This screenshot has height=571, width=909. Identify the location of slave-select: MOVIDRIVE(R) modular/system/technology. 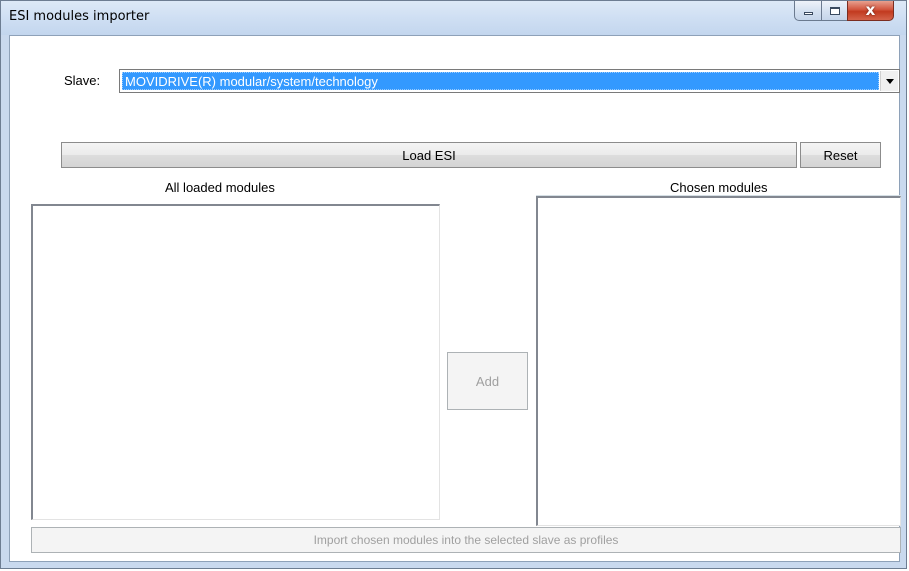
(509, 81).